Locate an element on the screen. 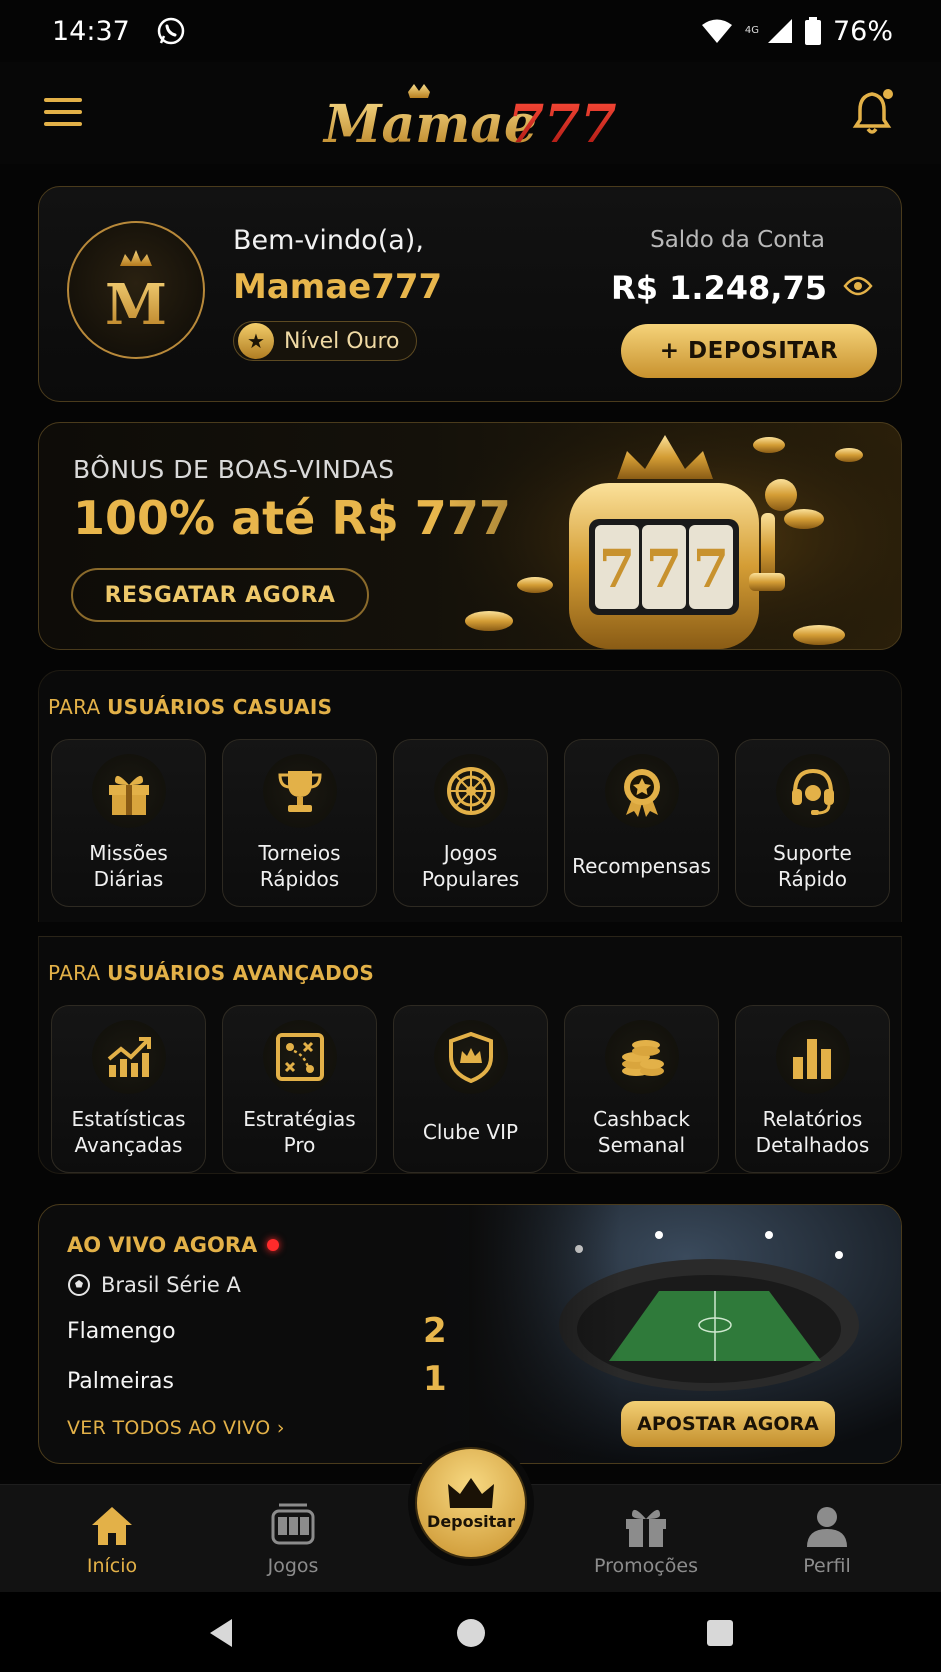 The width and height of the screenshot is (941, 1672). league-row: Brasil Série A is located at coordinates (154, 1285).